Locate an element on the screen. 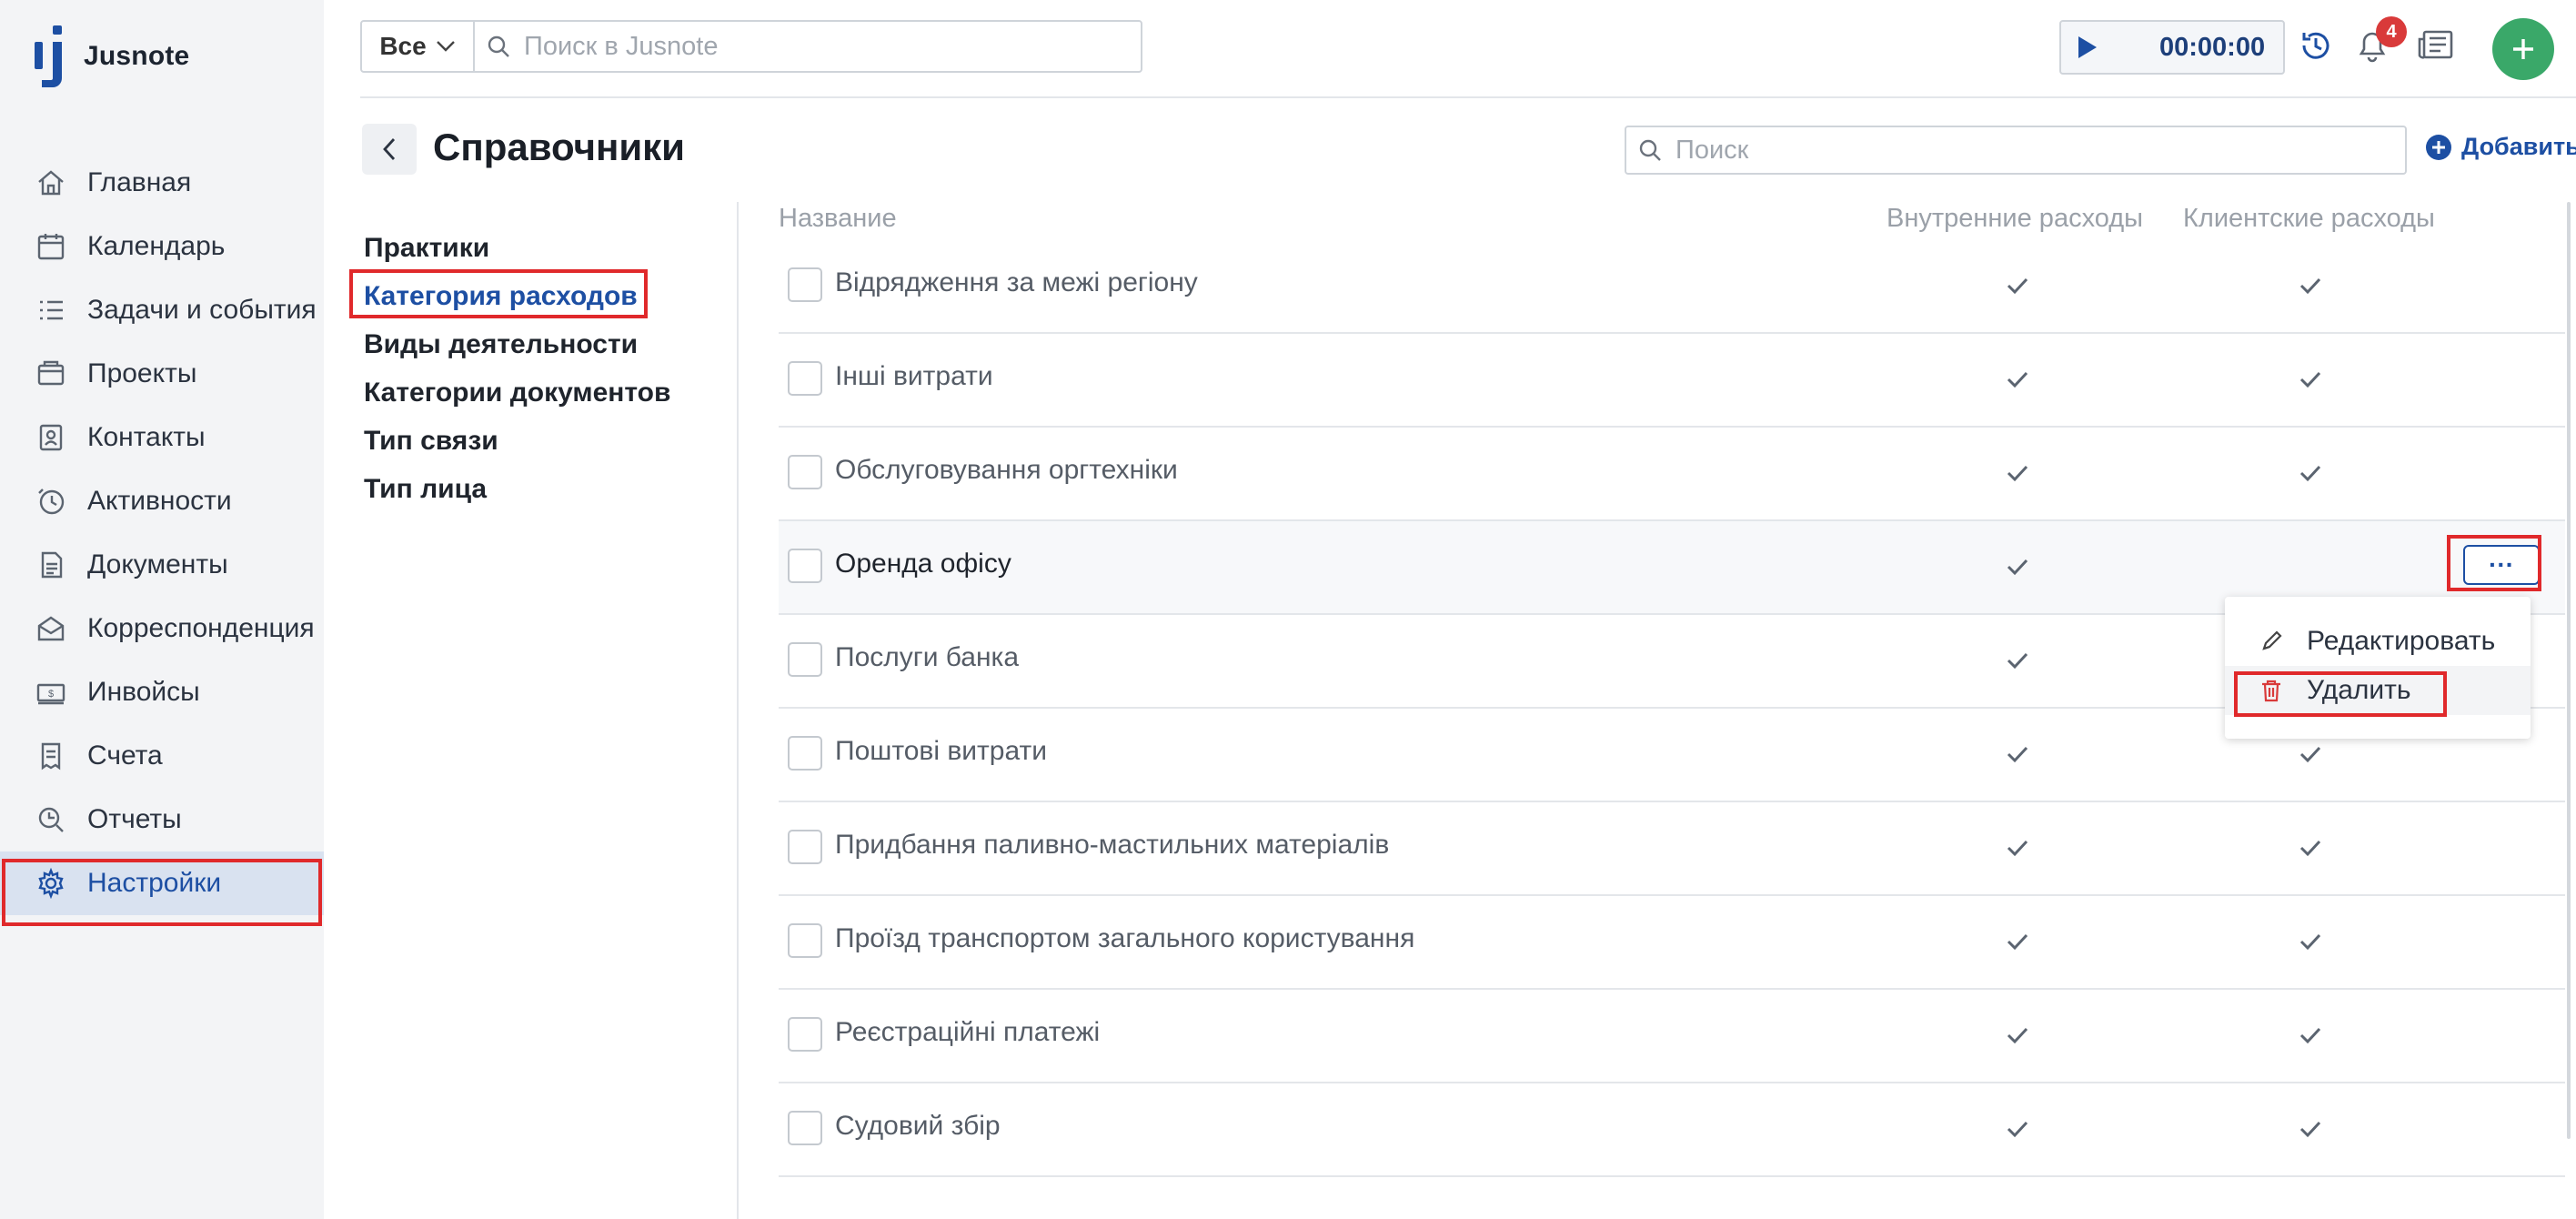 The width and height of the screenshot is (2576, 1219). invoice-icon: $ is located at coordinates (51, 692).